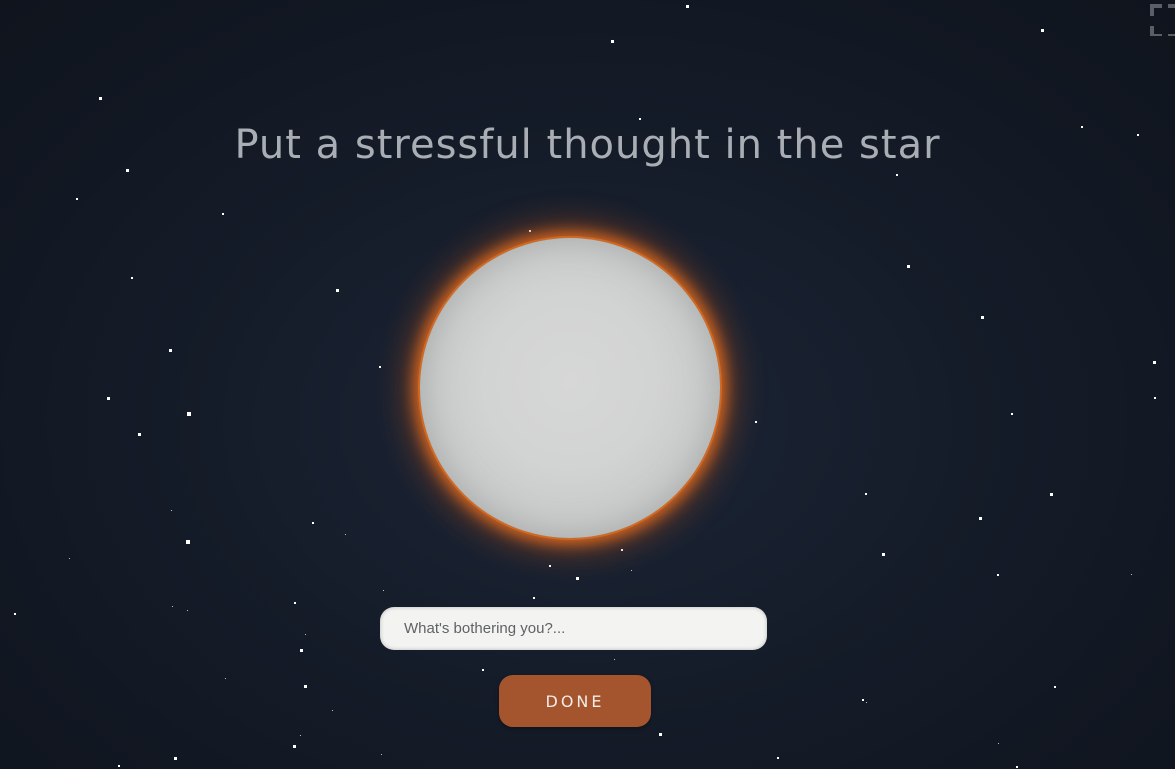  What do you see at coordinates (587, 145) in the screenshot?
I see `page-title: Put a stressful thought in the star` at bounding box center [587, 145].